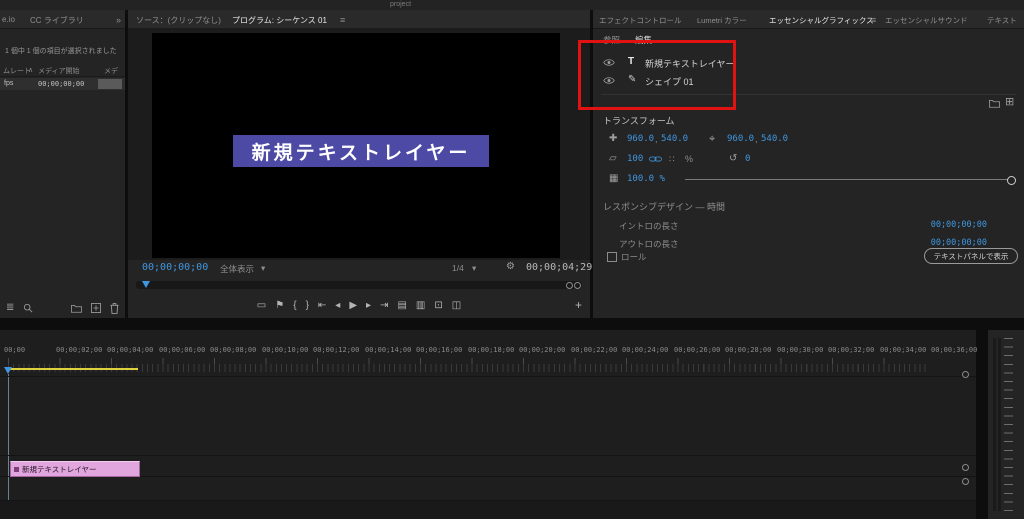 This screenshot has height=519, width=1024. What do you see at coordinates (747, 159) in the screenshot?
I see `rotation-value: 0` at bounding box center [747, 159].